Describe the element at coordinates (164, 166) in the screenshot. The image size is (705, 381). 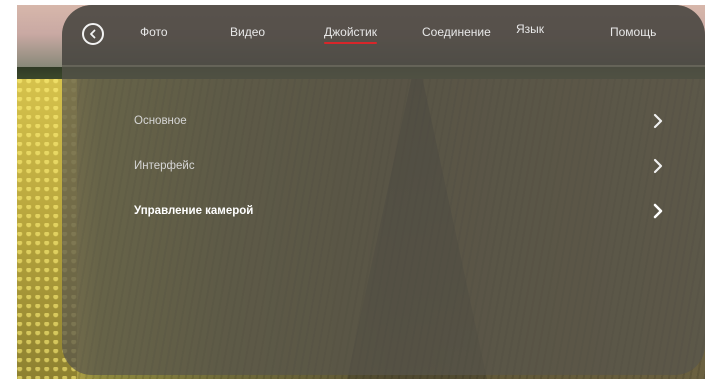
I see `menu-item-label: Интерфейс` at that location.